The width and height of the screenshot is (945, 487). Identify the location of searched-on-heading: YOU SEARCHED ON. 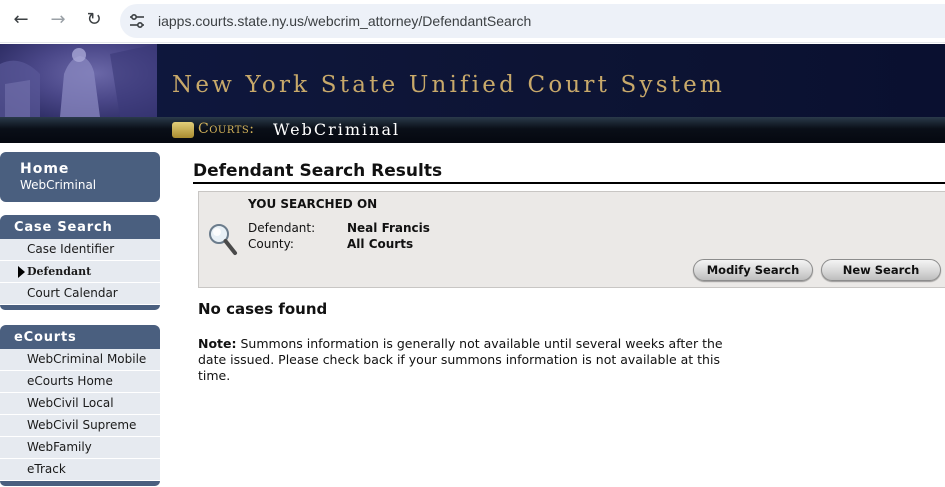
(313, 204).